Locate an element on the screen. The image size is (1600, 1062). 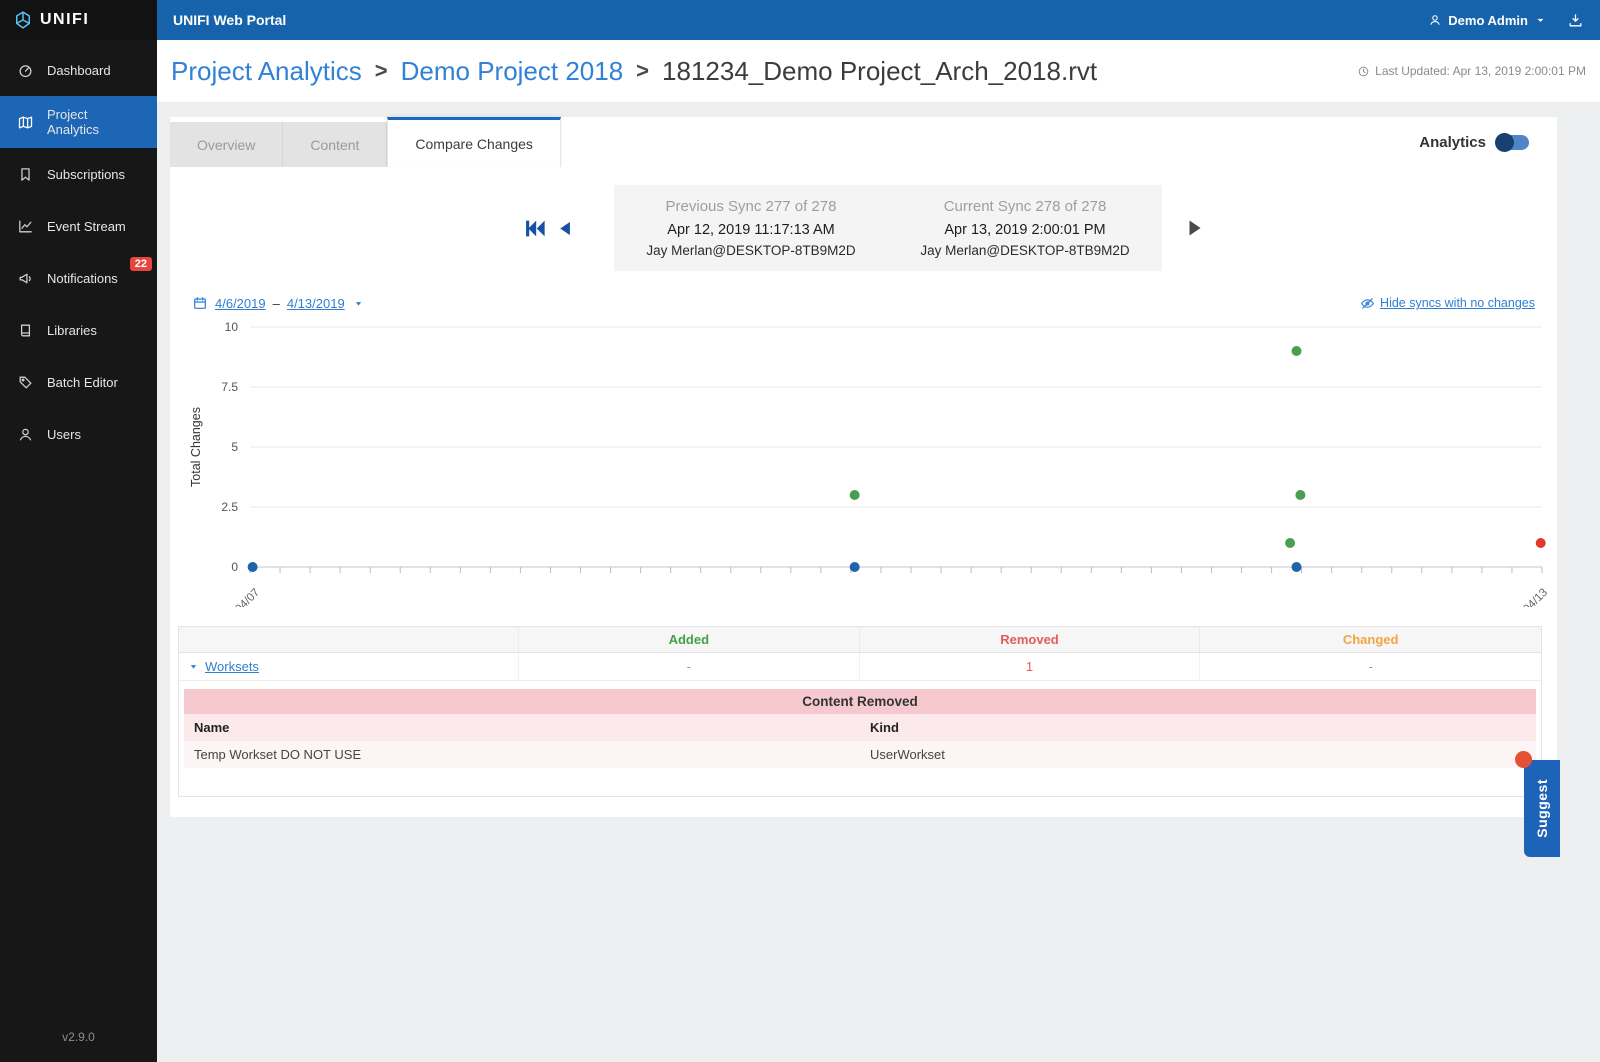
sidebar-item-libraries: Libraries is located at coordinates (78, 330).